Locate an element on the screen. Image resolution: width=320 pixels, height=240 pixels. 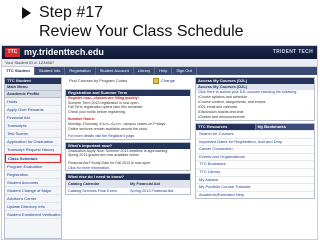
tab-my-bookmarks: My Bookmarks is located at coordinates (284, 127).